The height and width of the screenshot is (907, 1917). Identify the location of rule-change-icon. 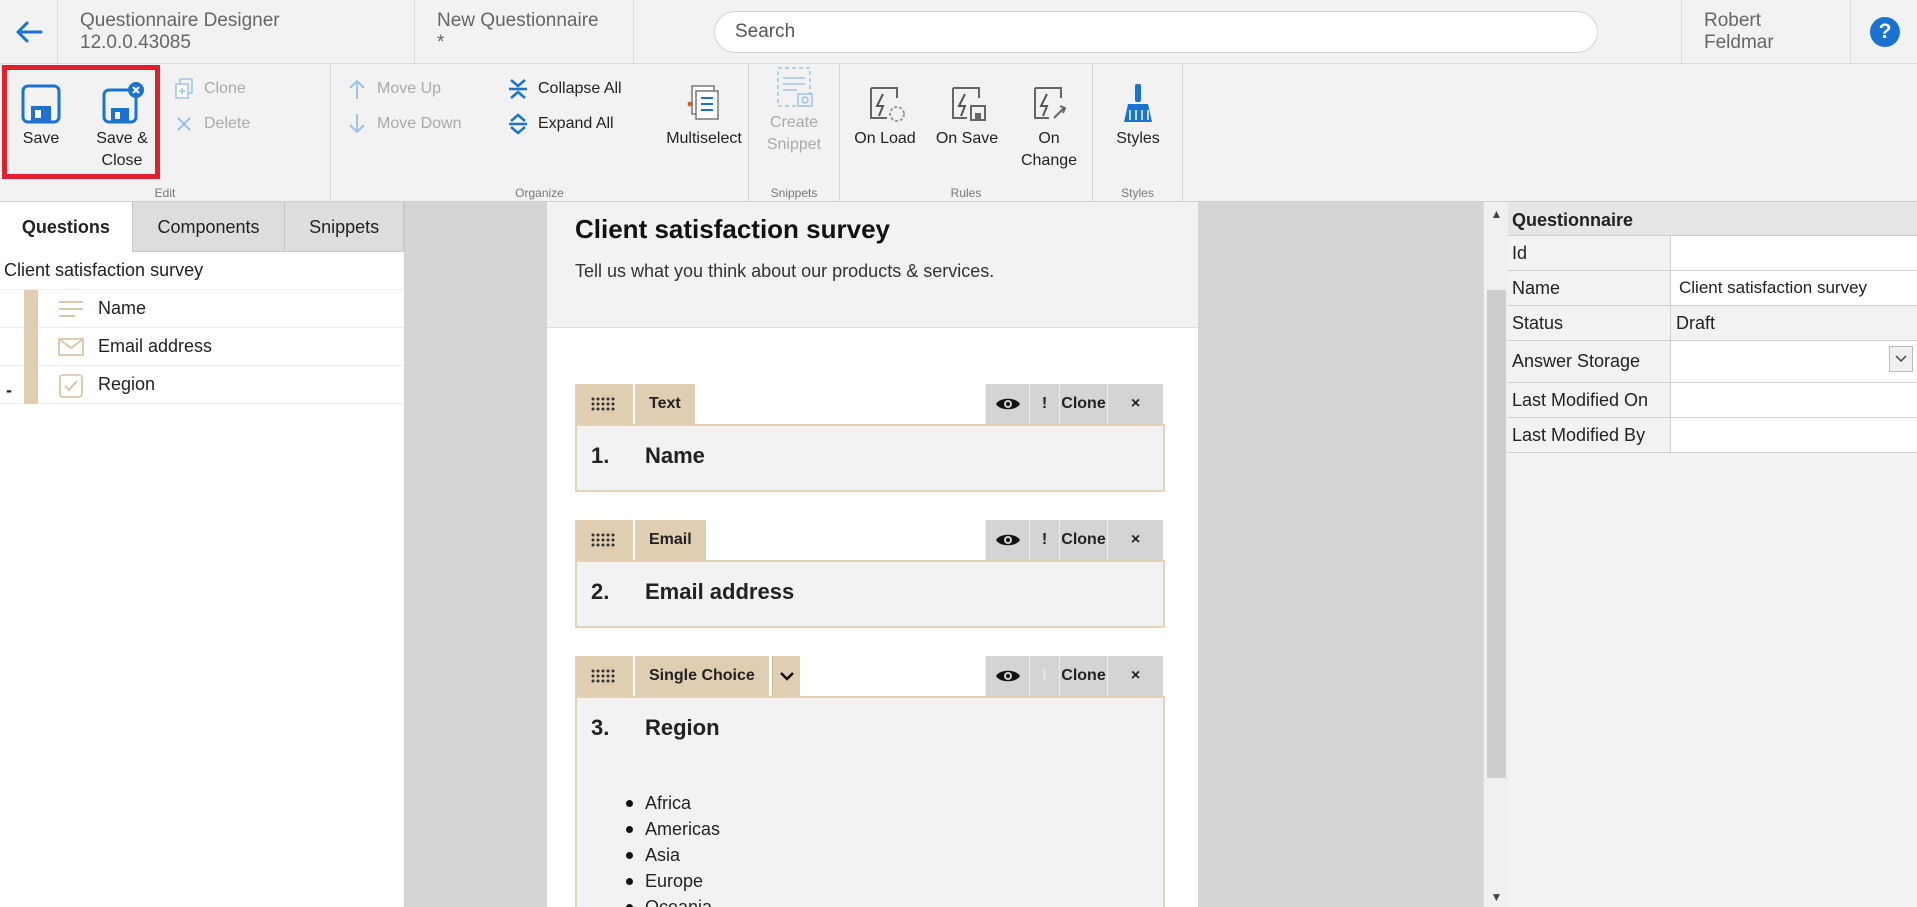
(1049, 104).